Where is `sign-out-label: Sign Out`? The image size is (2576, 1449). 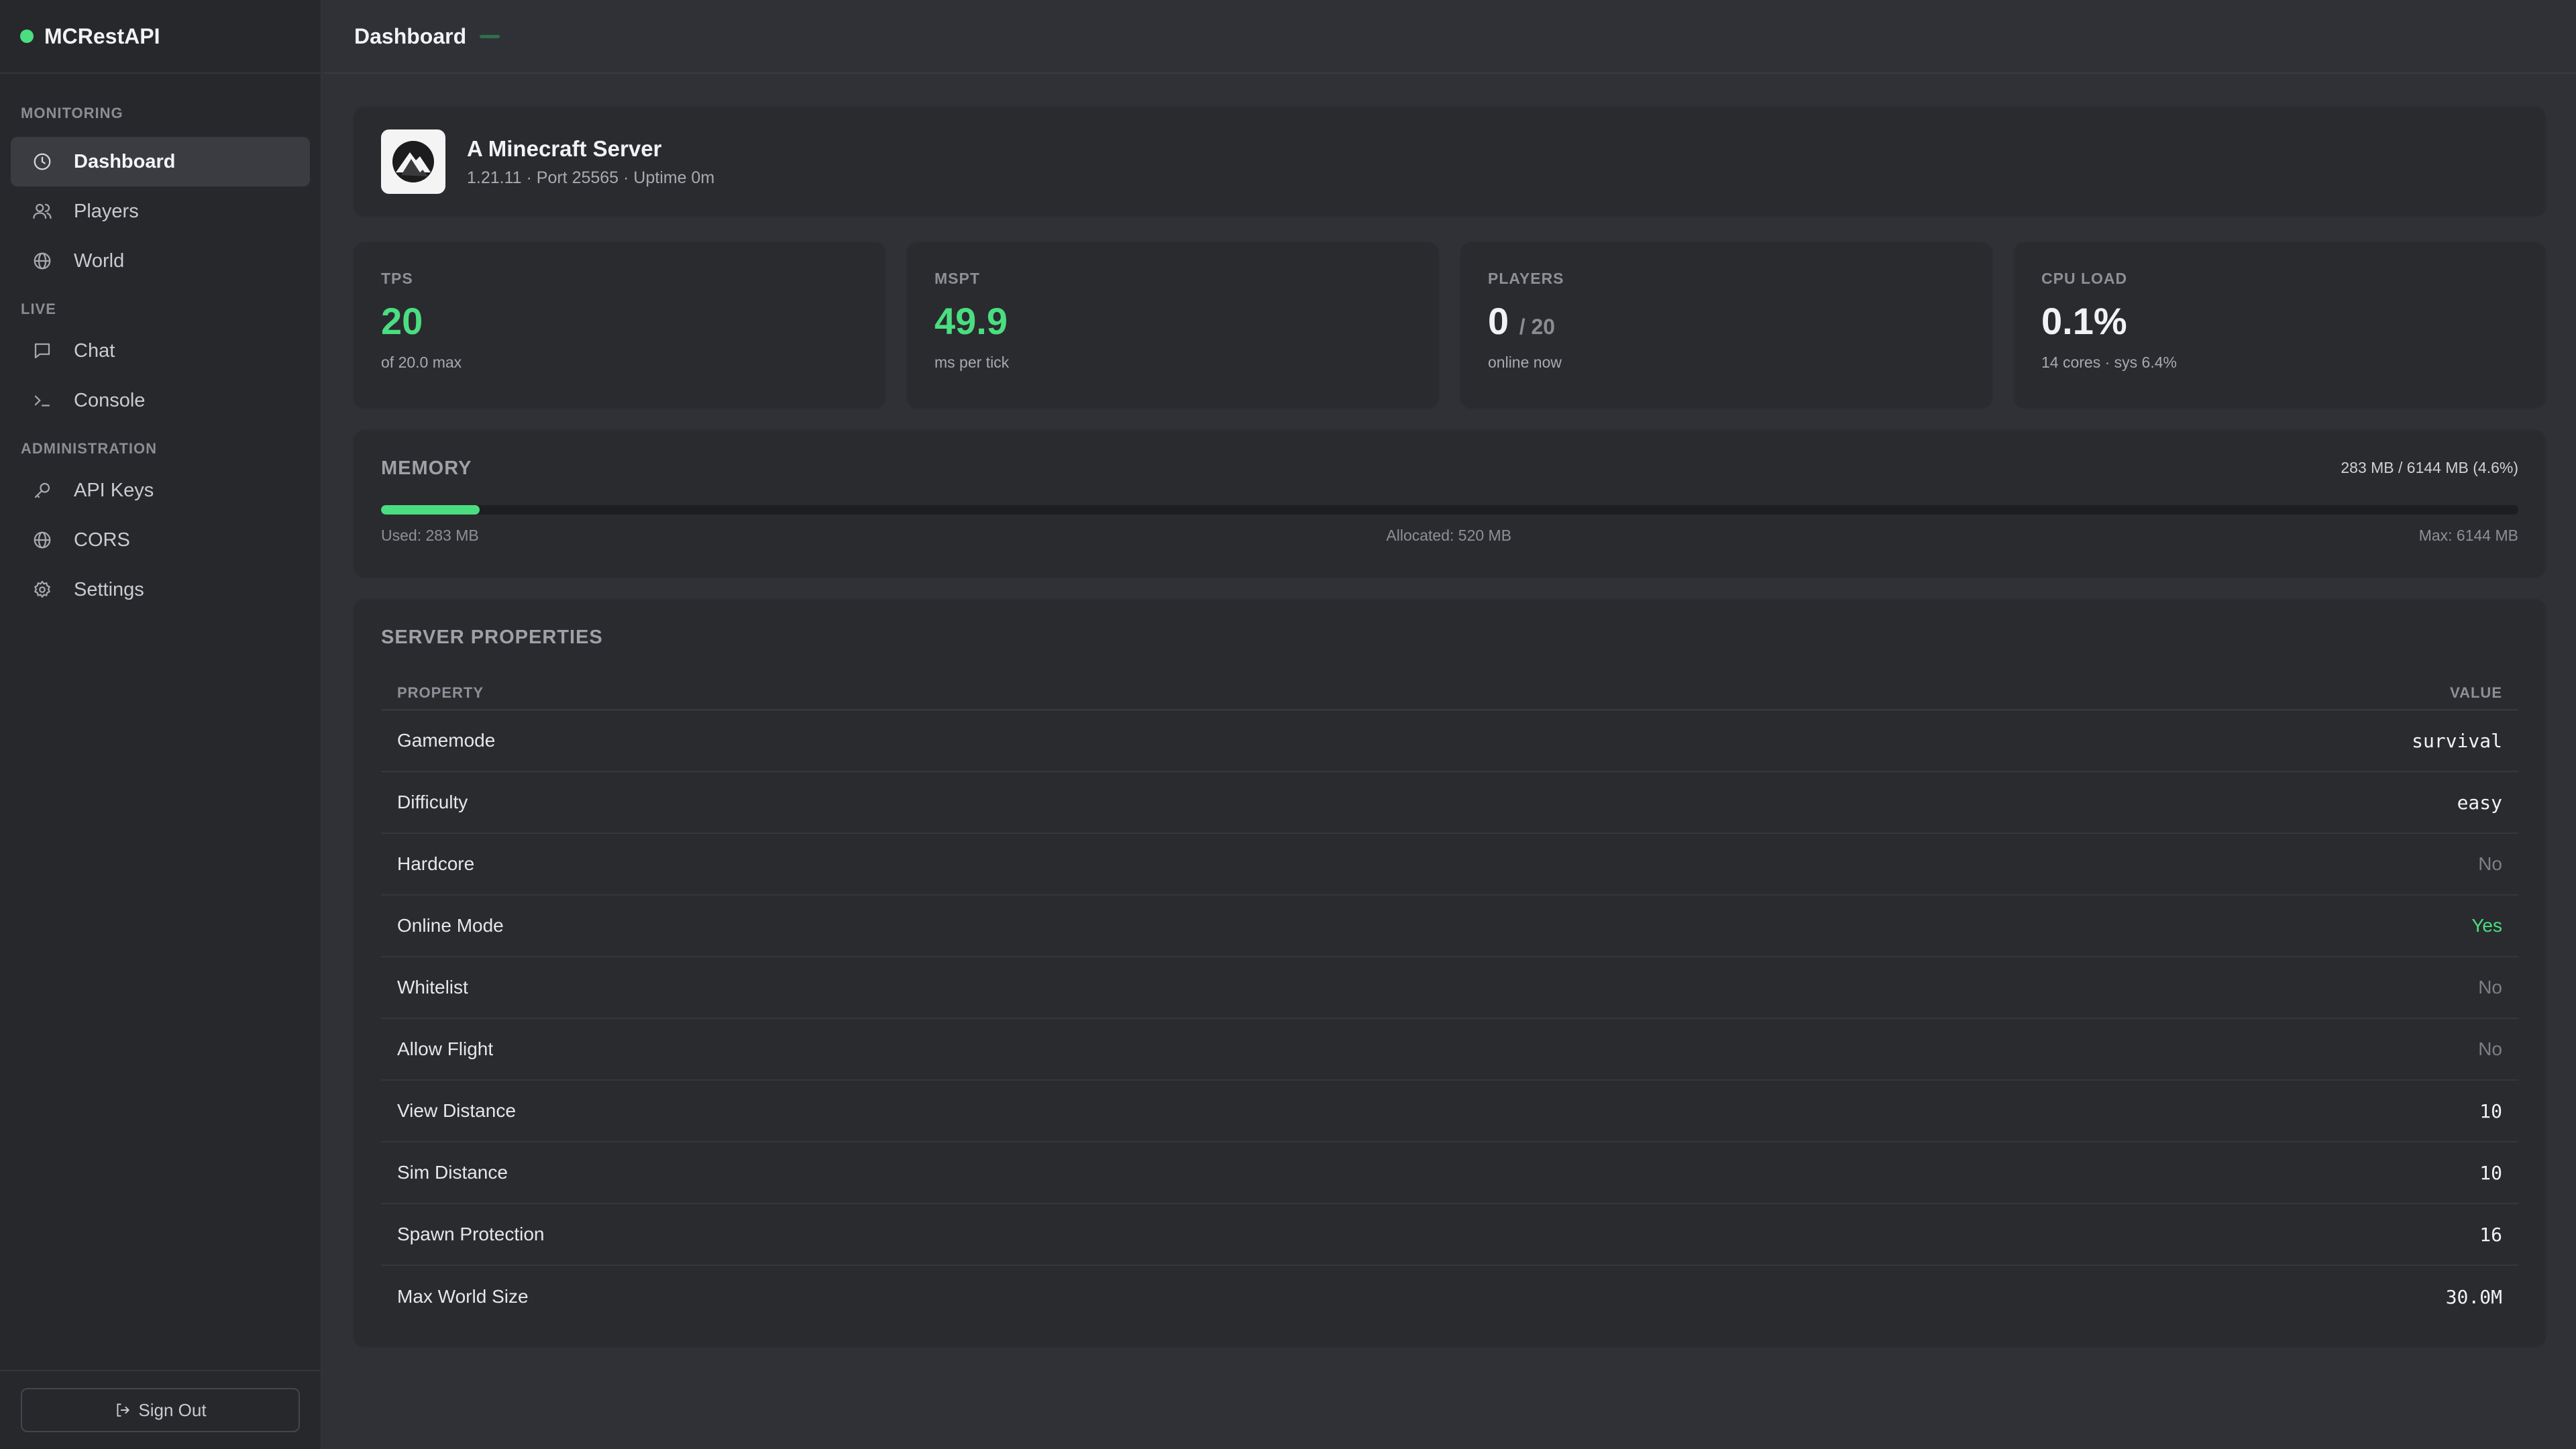
sign-out-label: Sign Out is located at coordinates (172, 1409).